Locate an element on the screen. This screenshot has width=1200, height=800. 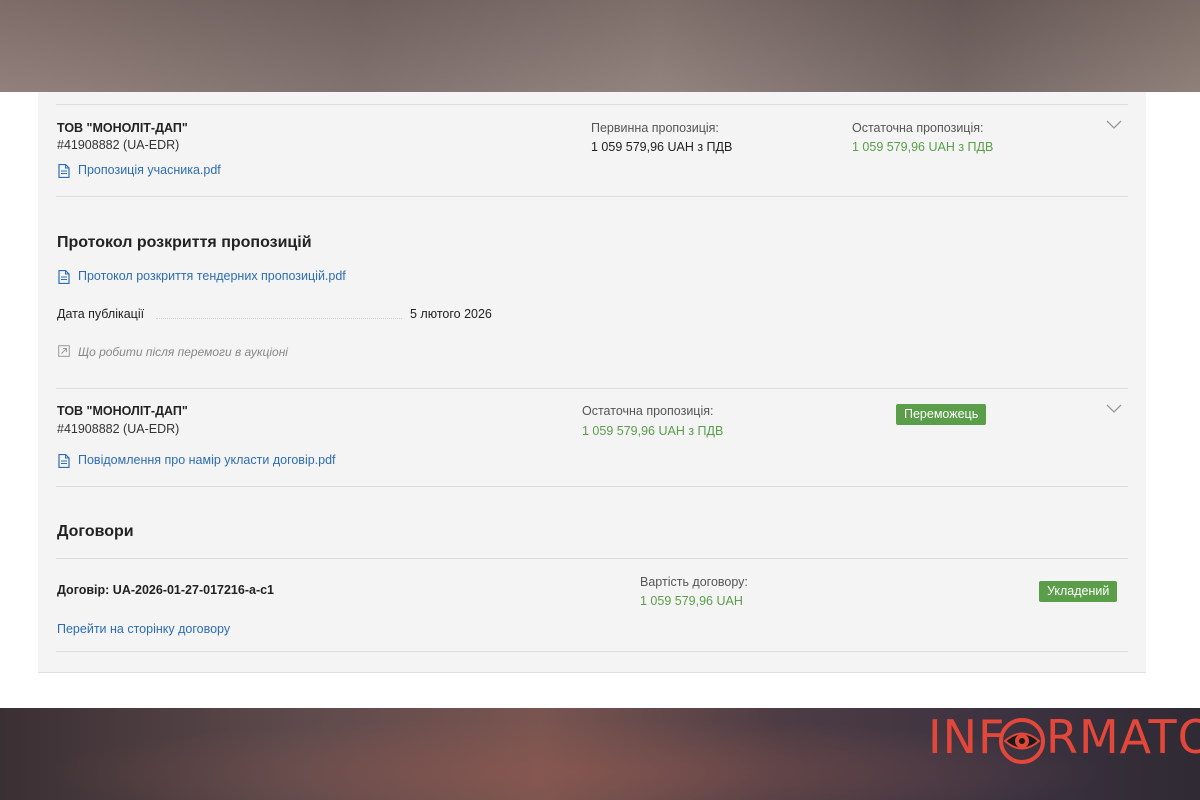
winner-badge: Переможець is located at coordinates (941, 414).